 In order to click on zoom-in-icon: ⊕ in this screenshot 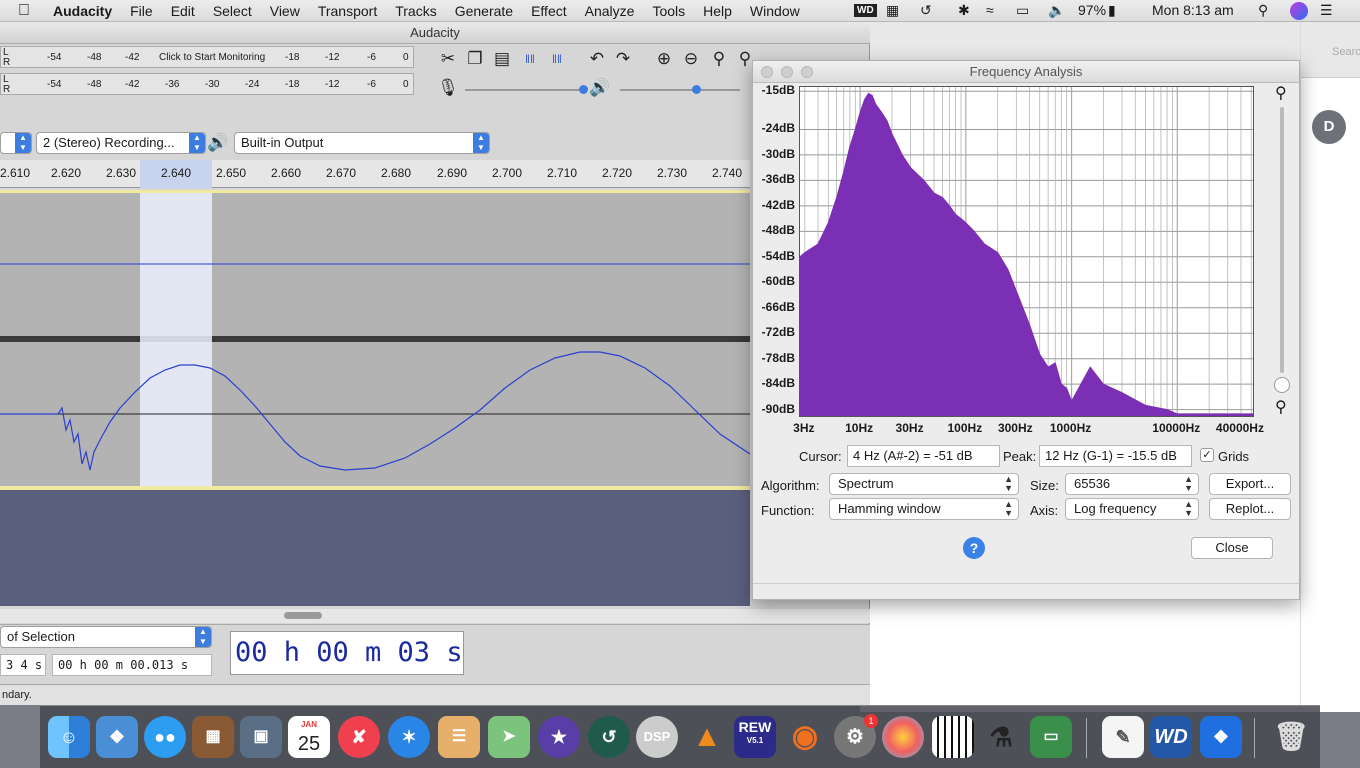, I will do `click(664, 59)`.